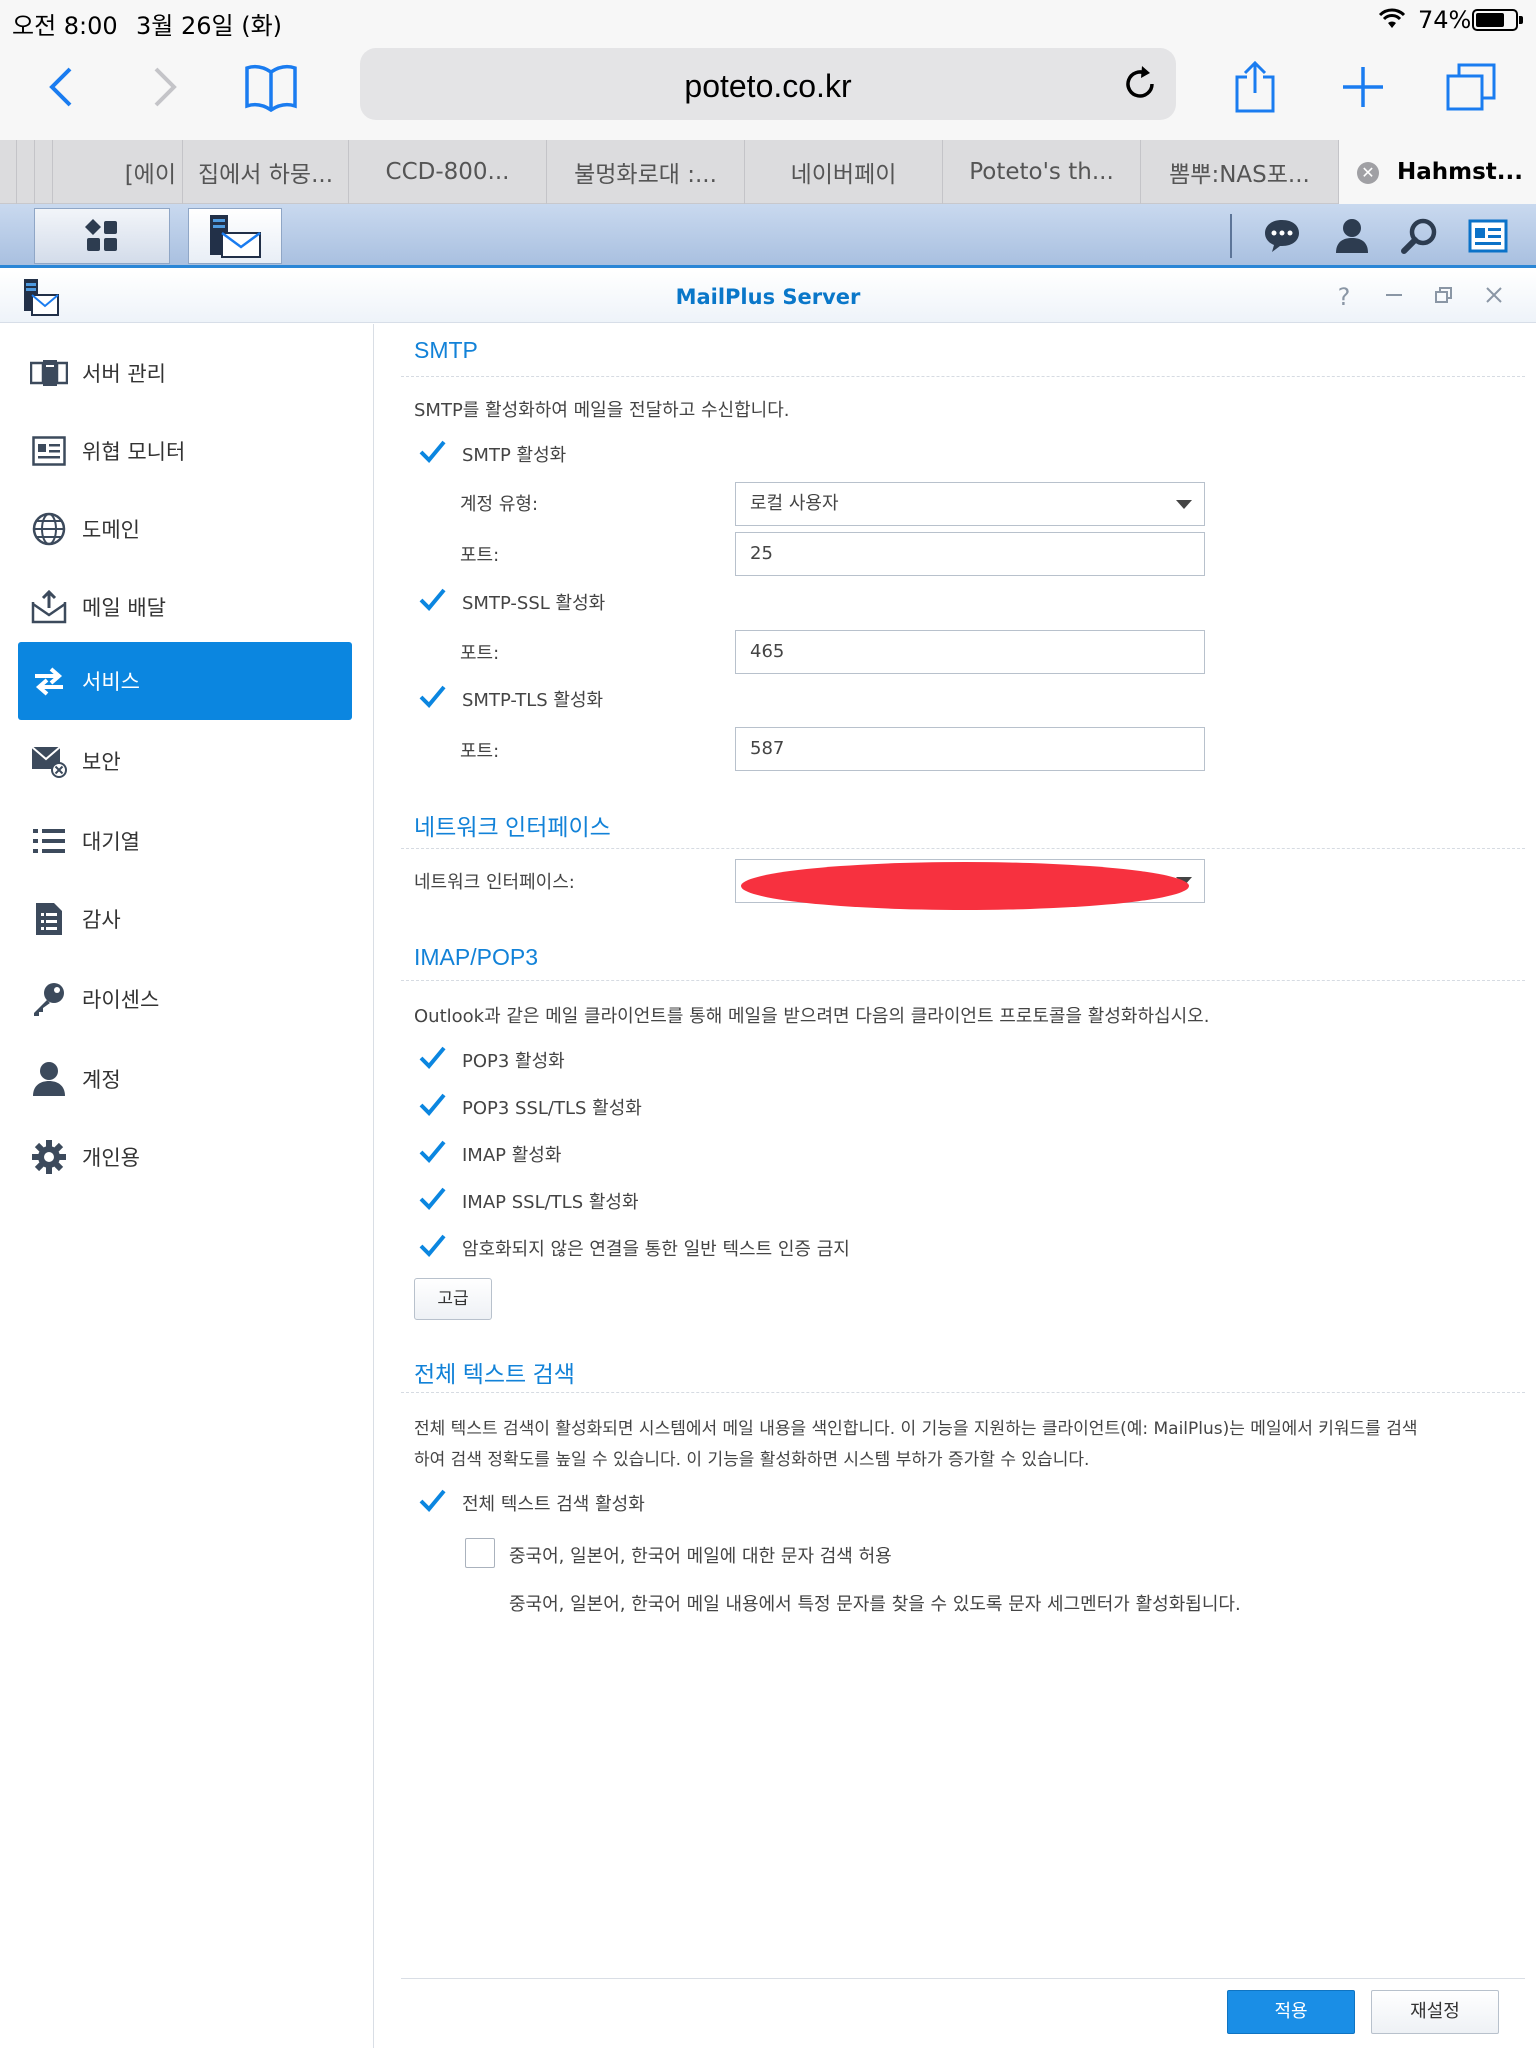 Image resolution: width=1536 pixels, height=2048 pixels. Describe the element at coordinates (480, 1553) in the screenshot. I see `cjk-search-checkbox` at that location.